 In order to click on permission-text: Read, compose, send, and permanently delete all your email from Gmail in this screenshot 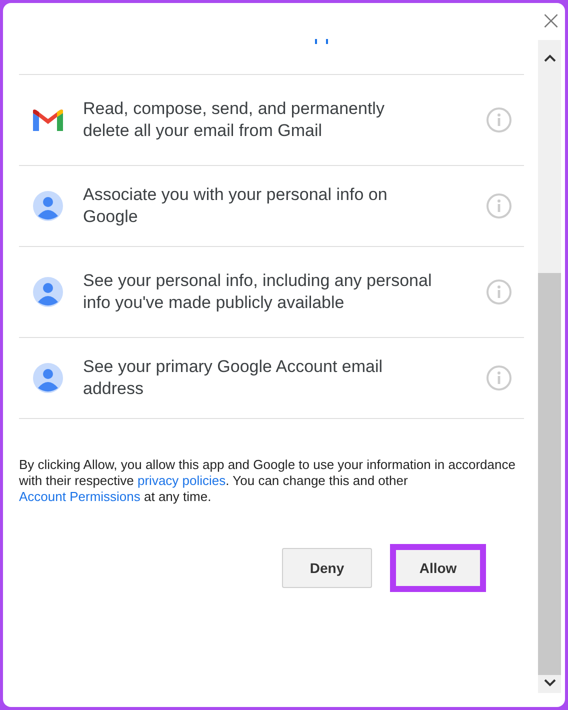, I will do `click(234, 120)`.